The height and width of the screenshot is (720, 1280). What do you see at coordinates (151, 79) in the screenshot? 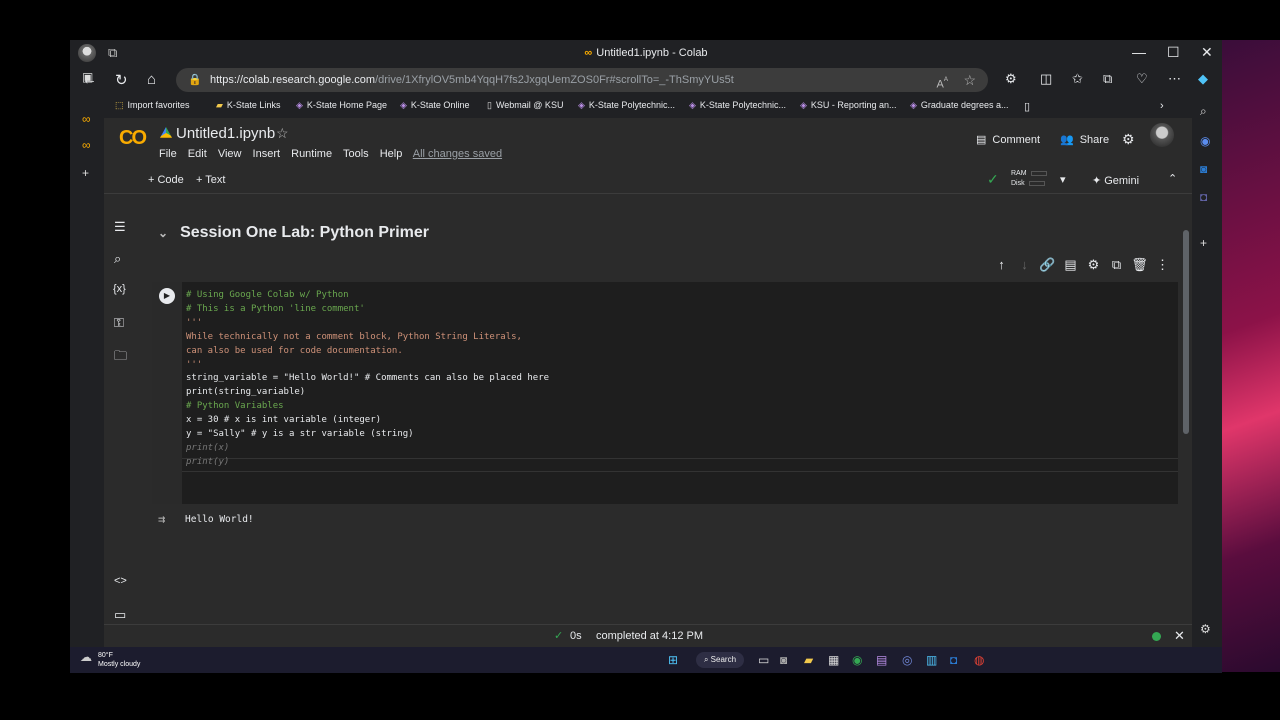
I see `home-icon: ⌂` at bounding box center [151, 79].